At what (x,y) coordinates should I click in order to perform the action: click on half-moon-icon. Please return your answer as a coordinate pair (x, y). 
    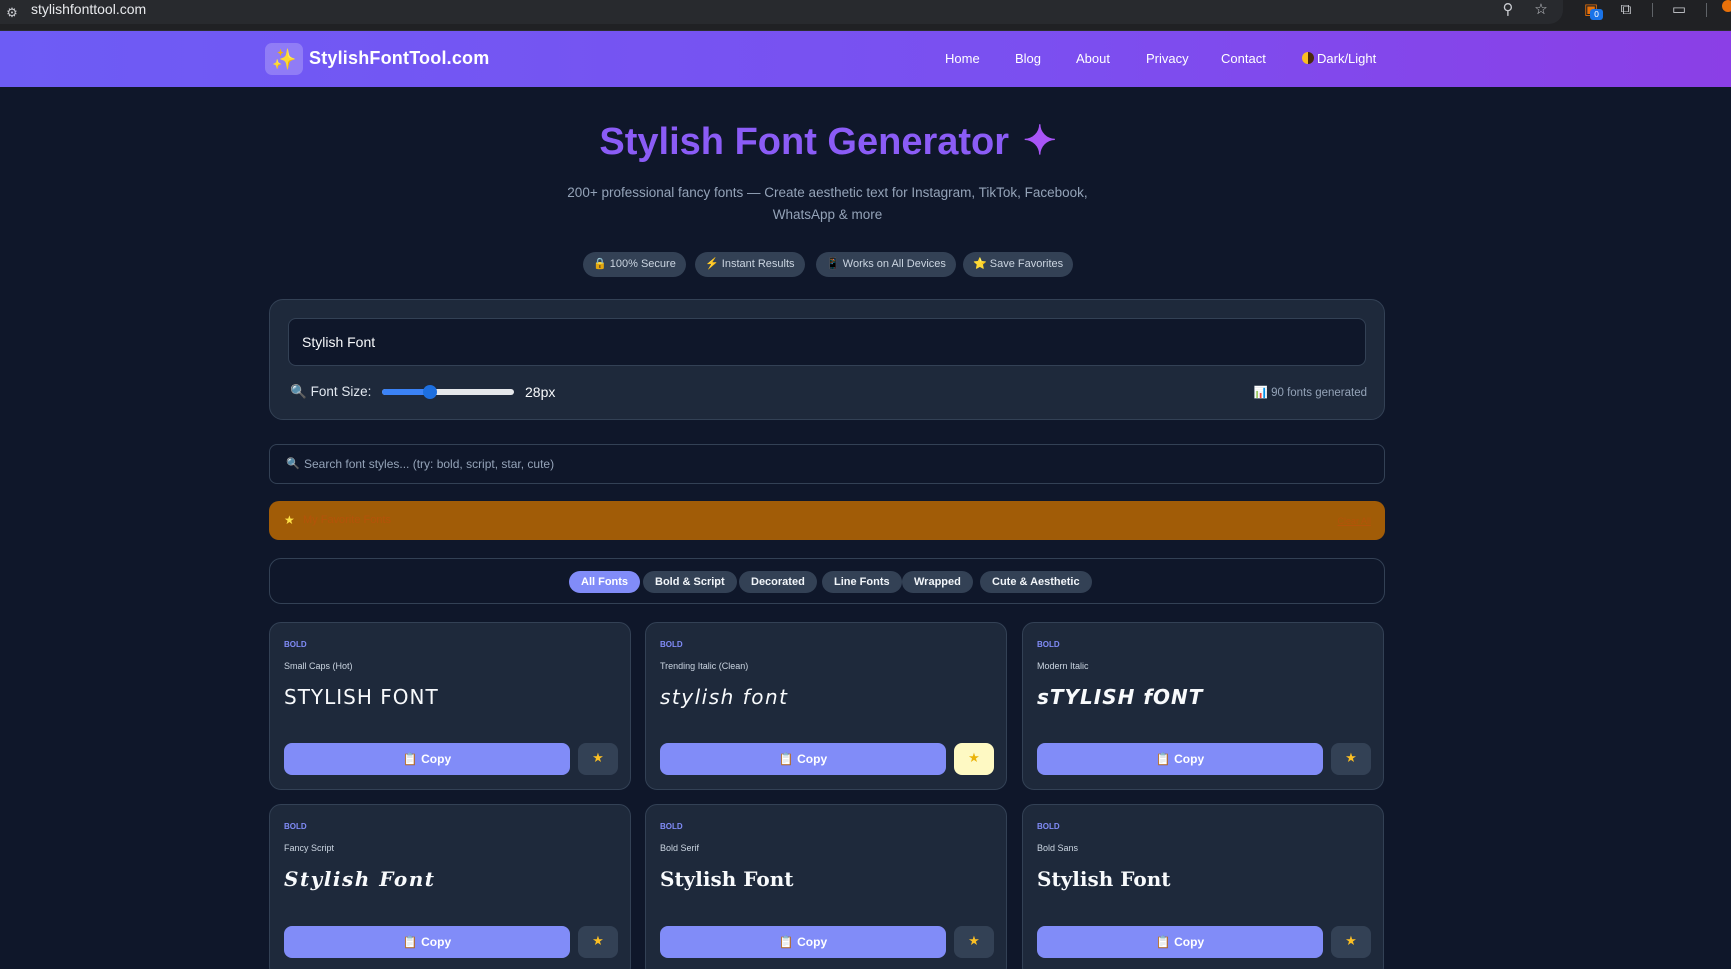
    Looking at the image, I should click on (1308, 58).